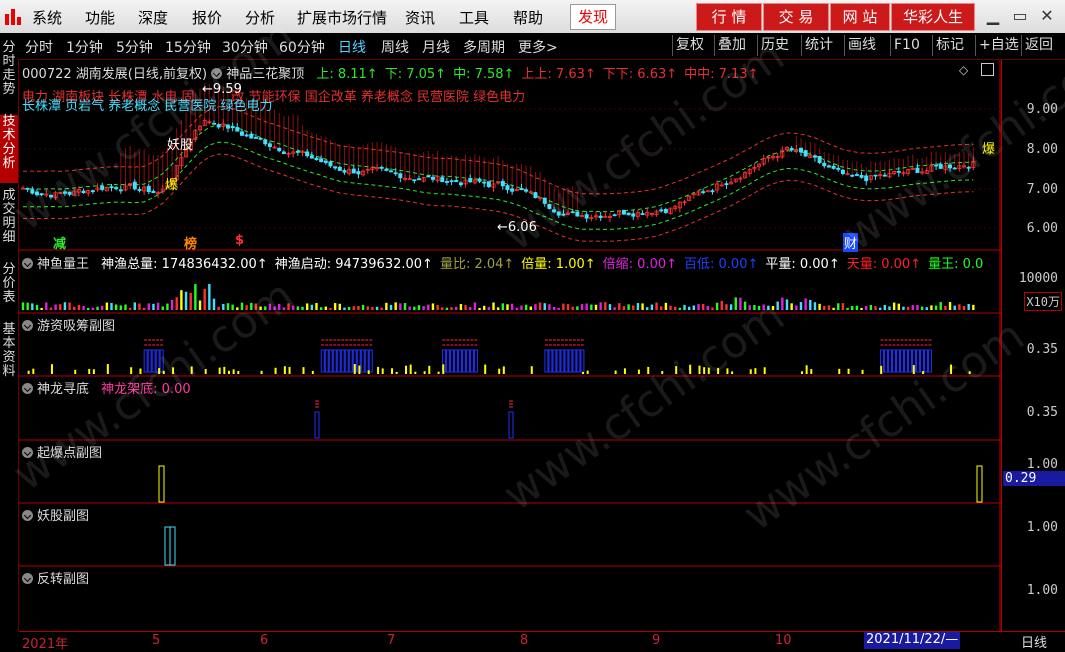 The width and height of the screenshot is (1065, 652). Describe the element at coordinates (63, 264) in the screenshot. I see `volume-panel-title: 神鱼量王` at that location.